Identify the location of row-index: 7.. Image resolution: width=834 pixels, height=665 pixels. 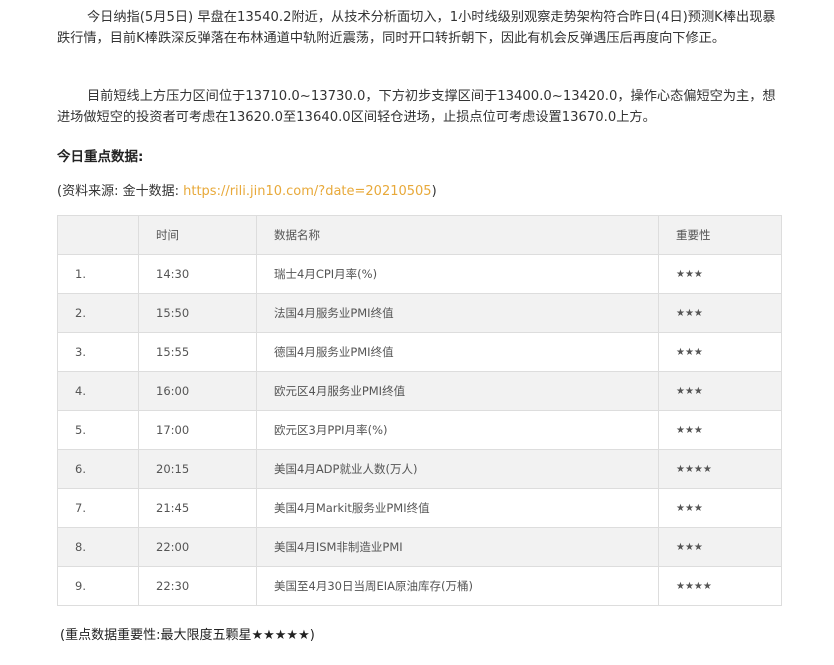
(98, 508).